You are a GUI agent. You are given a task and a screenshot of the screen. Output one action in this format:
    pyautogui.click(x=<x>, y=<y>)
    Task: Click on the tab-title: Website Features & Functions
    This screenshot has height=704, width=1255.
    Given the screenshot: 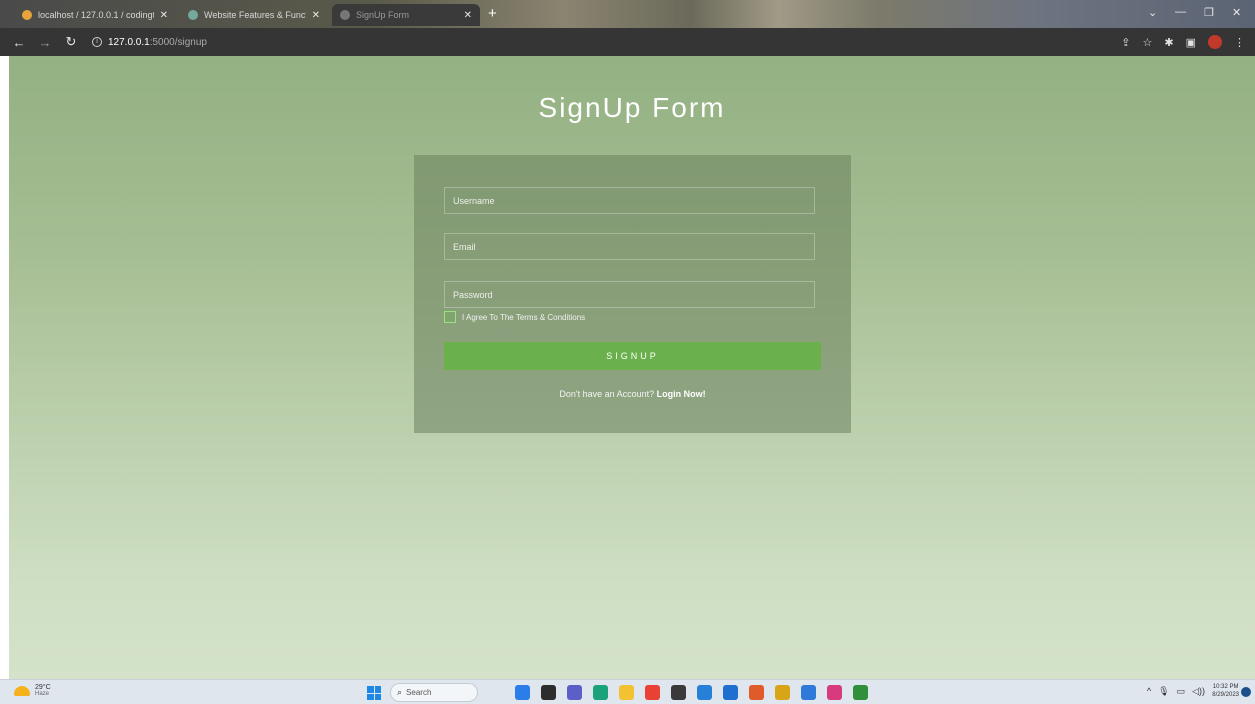 What is the action you would take?
    pyautogui.click(x=255, y=15)
    